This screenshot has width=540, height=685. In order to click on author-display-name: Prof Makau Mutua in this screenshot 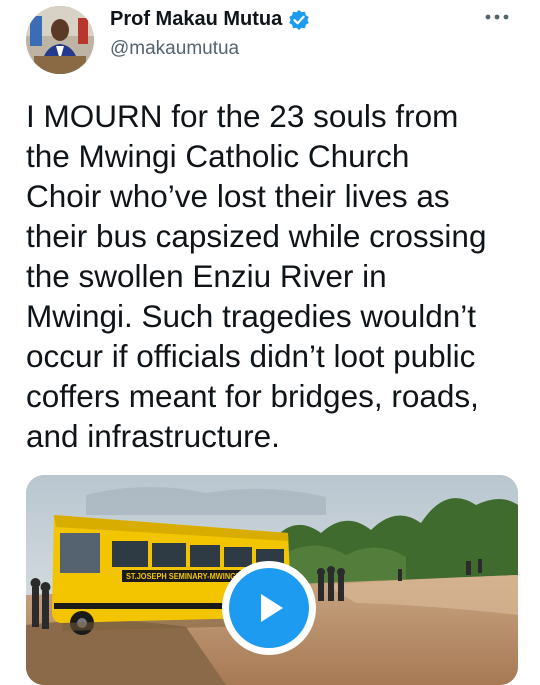, I will do `click(196, 19)`.